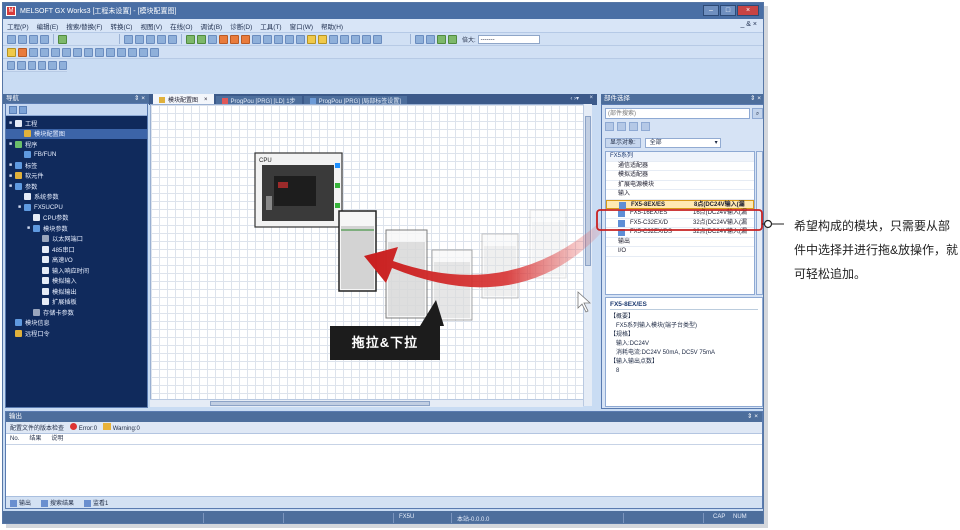 This screenshot has height=530, width=960. I want to click on tree-item: ■ 软元件, so click(76, 176).